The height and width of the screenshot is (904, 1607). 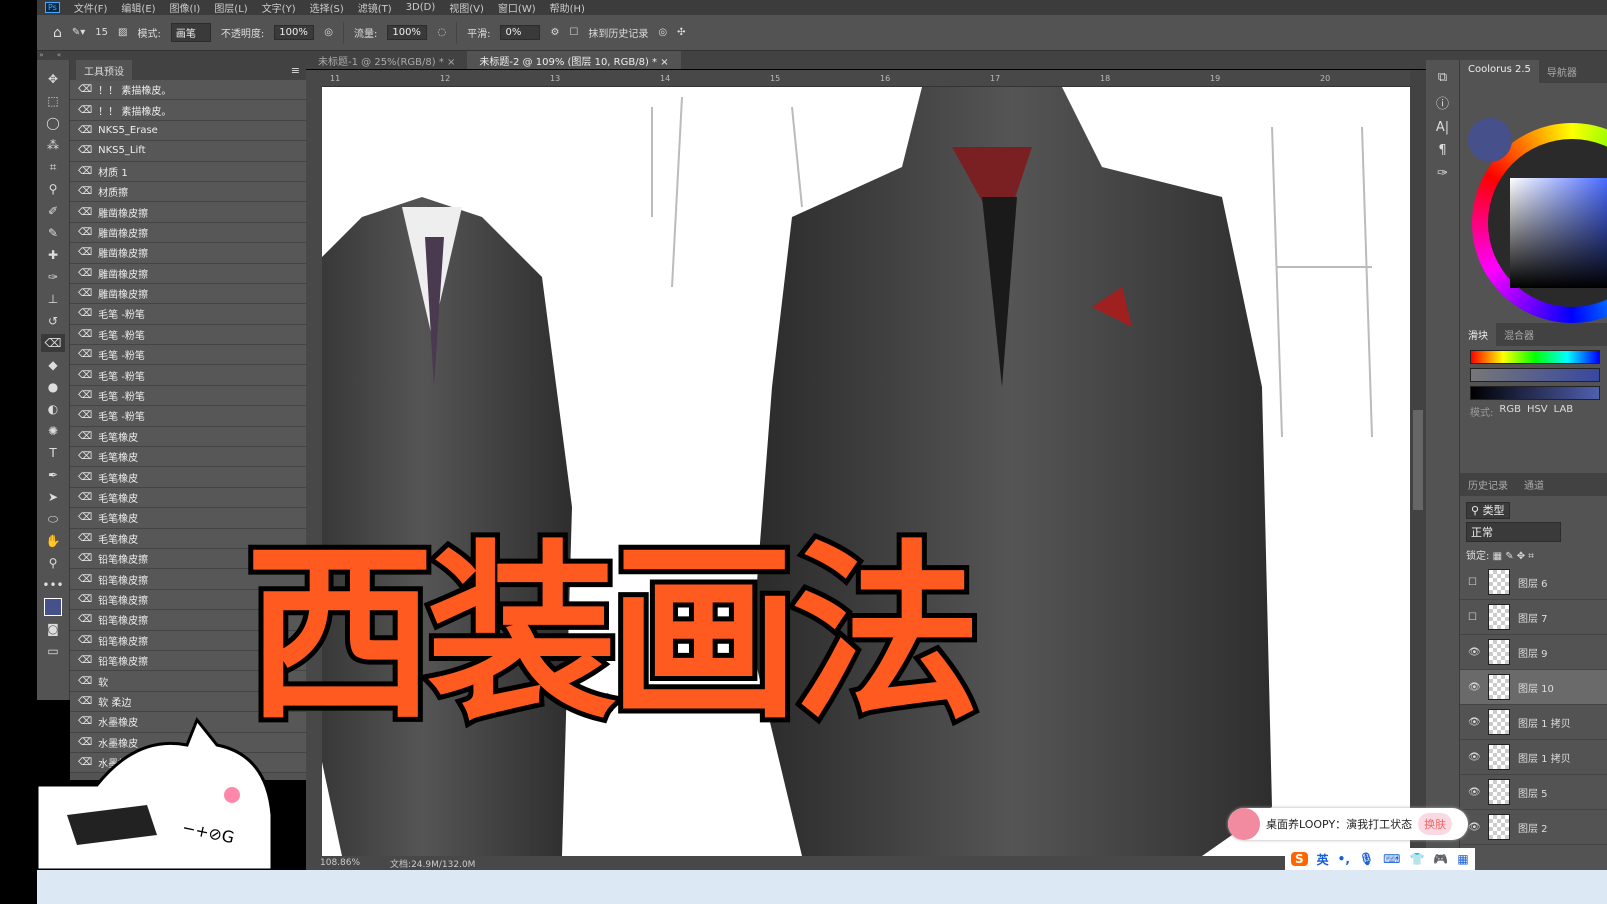 What do you see at coordinates (1478, 334) in the screenshot?
I see `tab-sliders: 滑块` at bounding box center [1478, 334].